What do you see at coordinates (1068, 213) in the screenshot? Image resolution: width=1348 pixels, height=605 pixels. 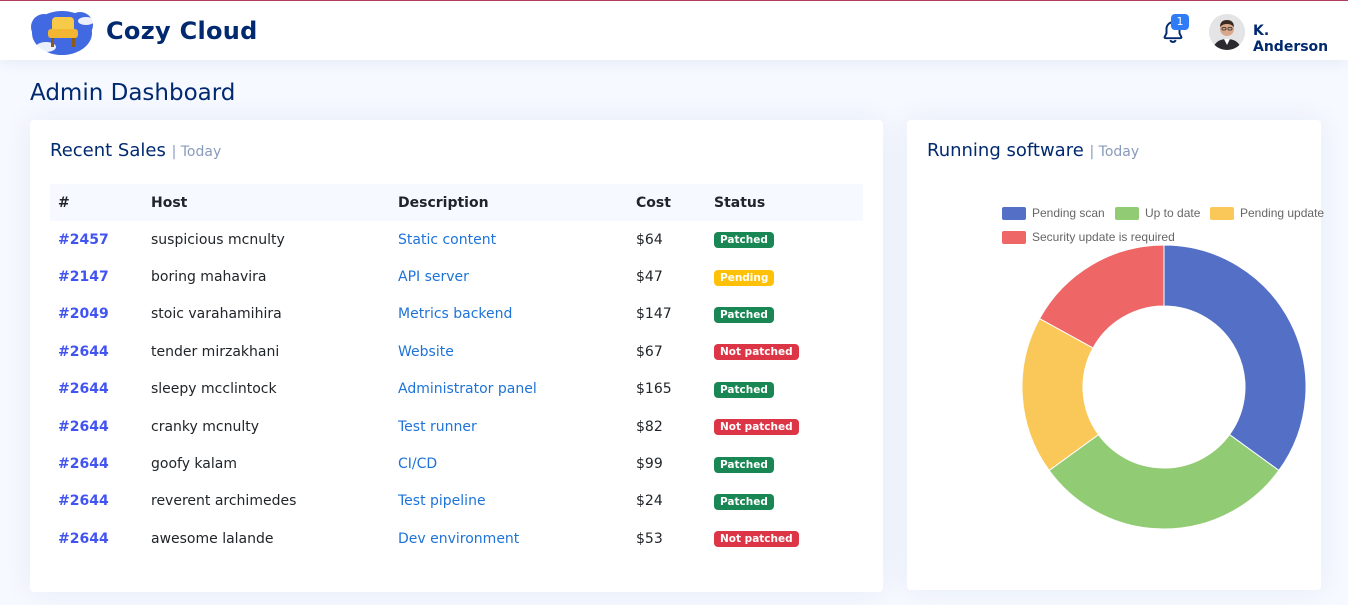 I see `legend-label: Pending scan` at bounding box center [1068, 213].